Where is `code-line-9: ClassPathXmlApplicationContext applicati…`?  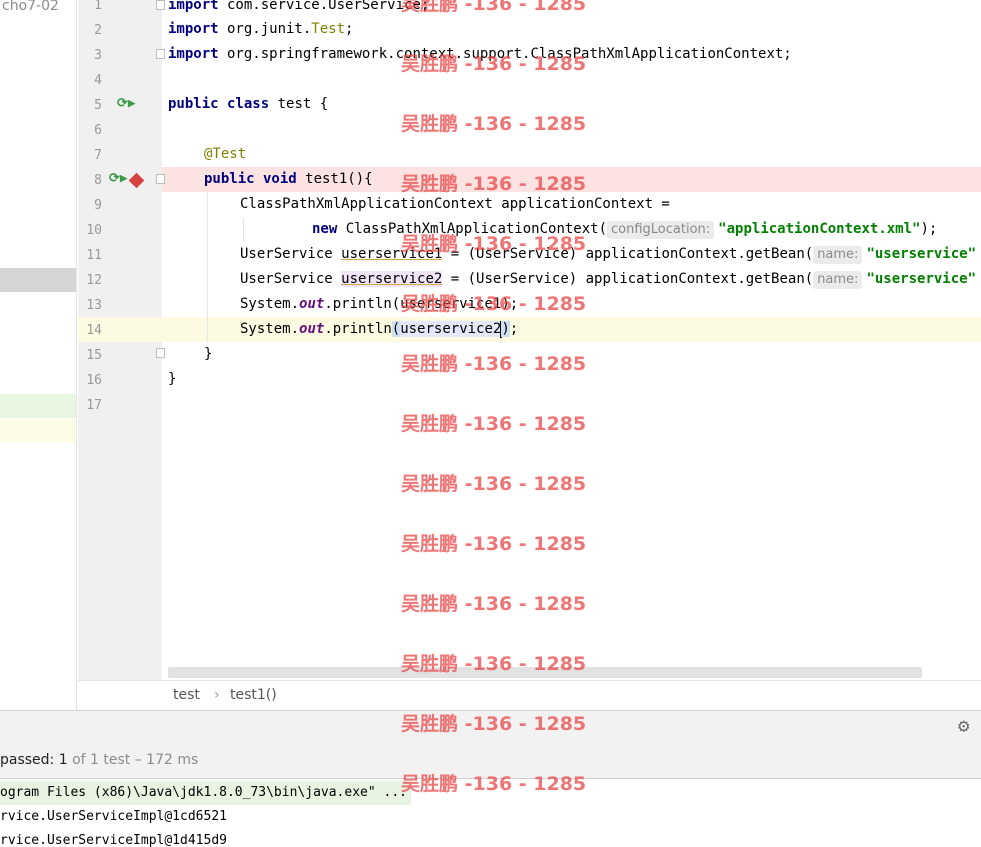 code-line-9: ClassPathXmlApplicationContext applicati… is located at coordinates (455, 204).